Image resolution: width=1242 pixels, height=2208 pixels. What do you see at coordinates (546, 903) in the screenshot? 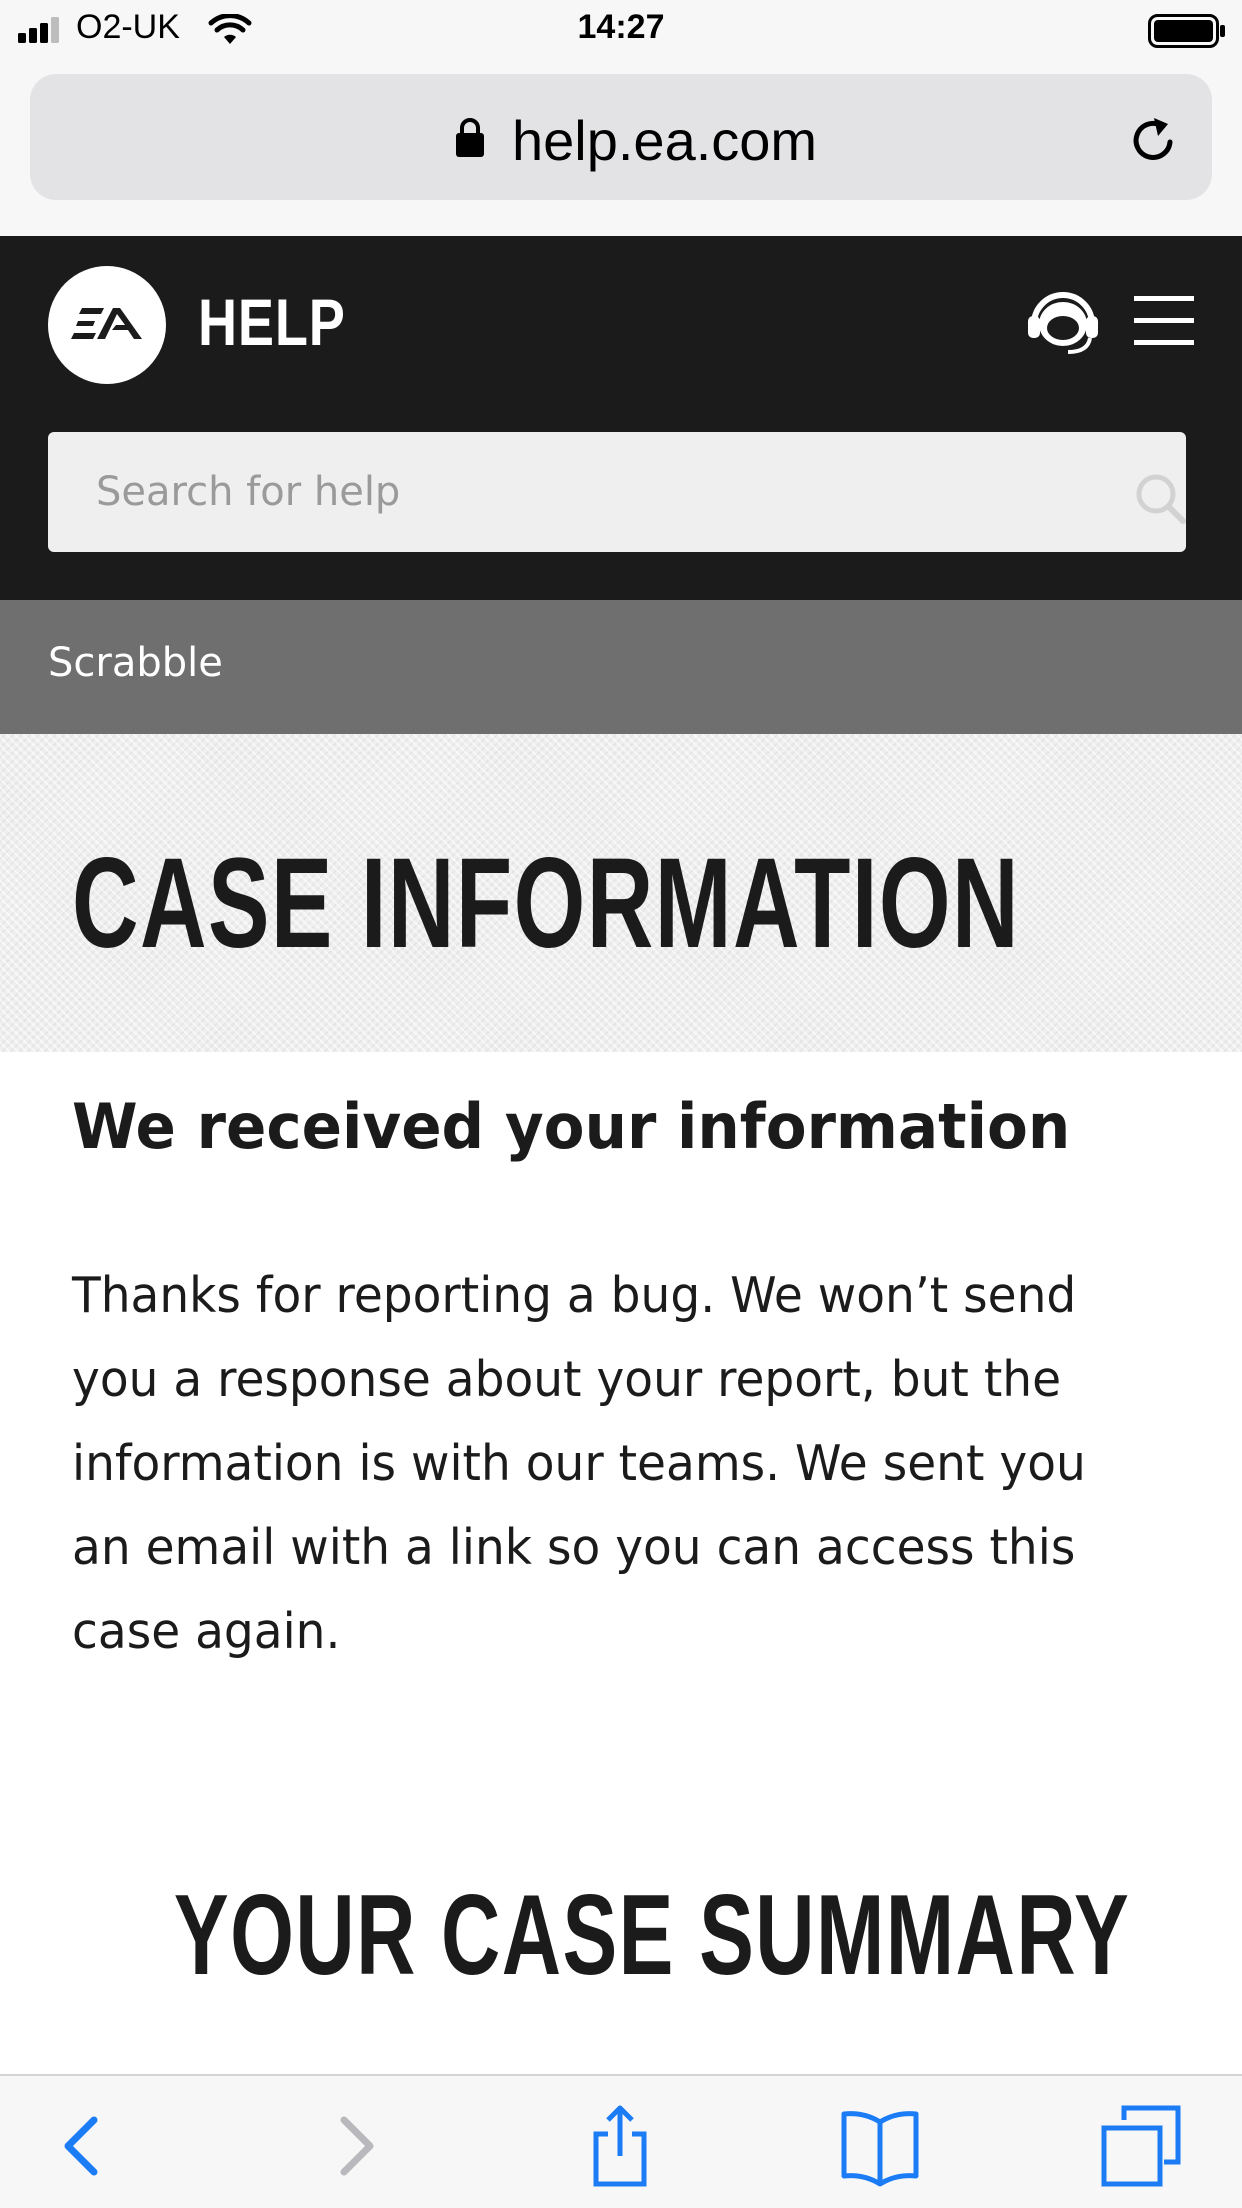
I see `page-title: CASE INFORMATION` at bounding box center [546, 903].